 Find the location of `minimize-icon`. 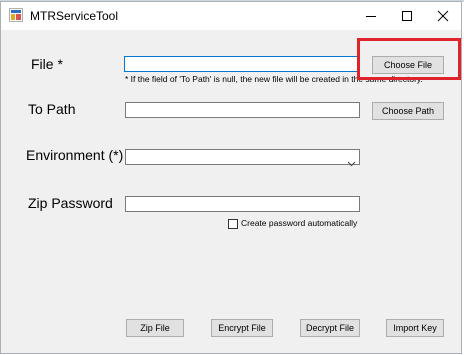

minimize-icon is located at coordinates (371, 16).